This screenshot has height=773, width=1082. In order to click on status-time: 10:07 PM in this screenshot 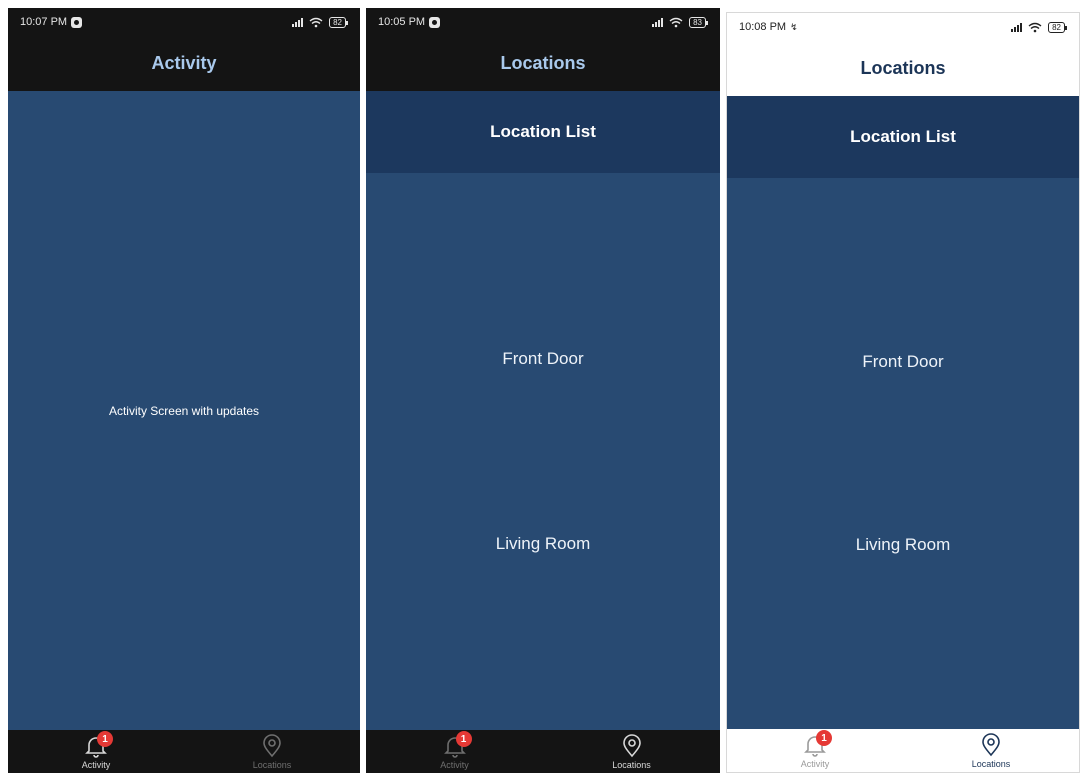, I will do `click(44, 22)`.